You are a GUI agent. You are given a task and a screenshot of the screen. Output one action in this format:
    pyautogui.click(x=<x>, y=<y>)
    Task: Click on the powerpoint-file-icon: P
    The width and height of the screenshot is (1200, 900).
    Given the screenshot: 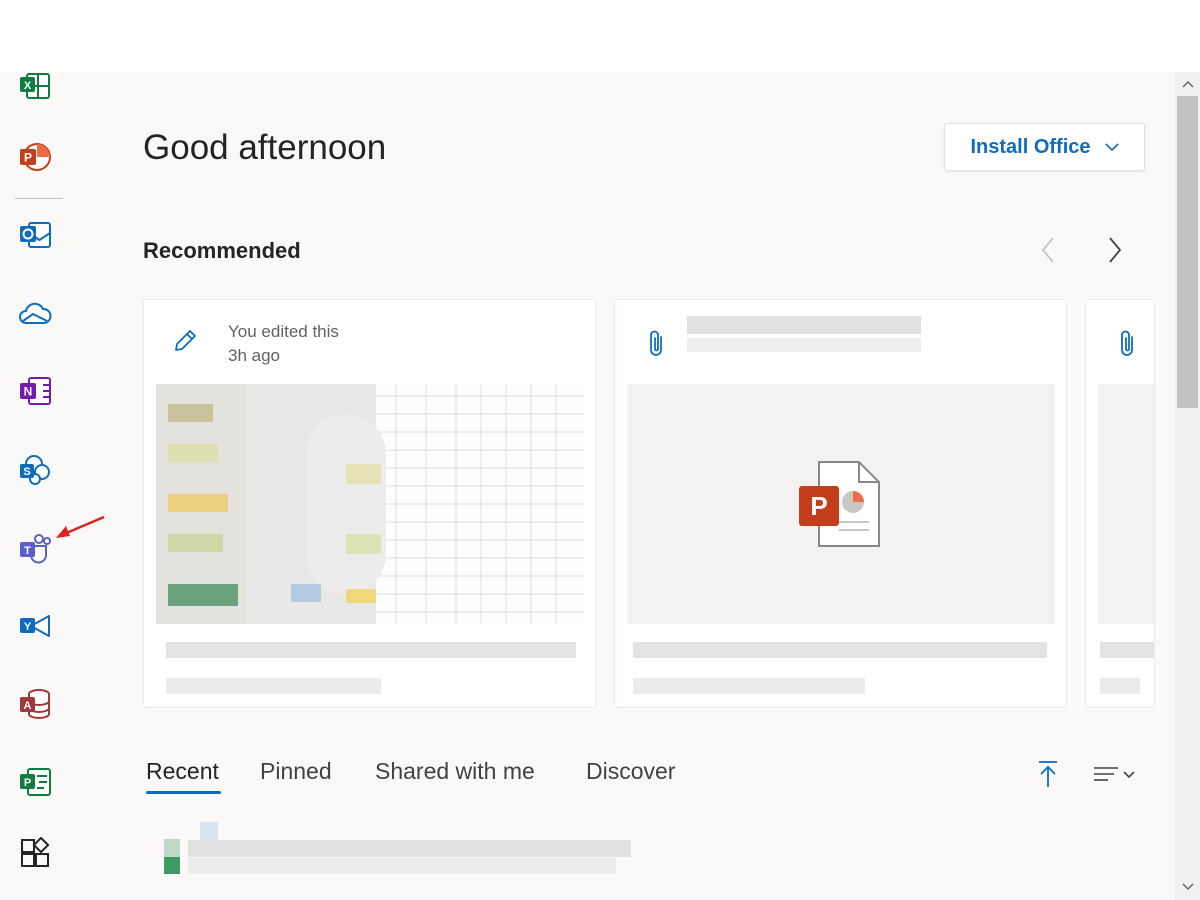 What is the action you would take?
    pyautogui.click(x=839, y=504)
    